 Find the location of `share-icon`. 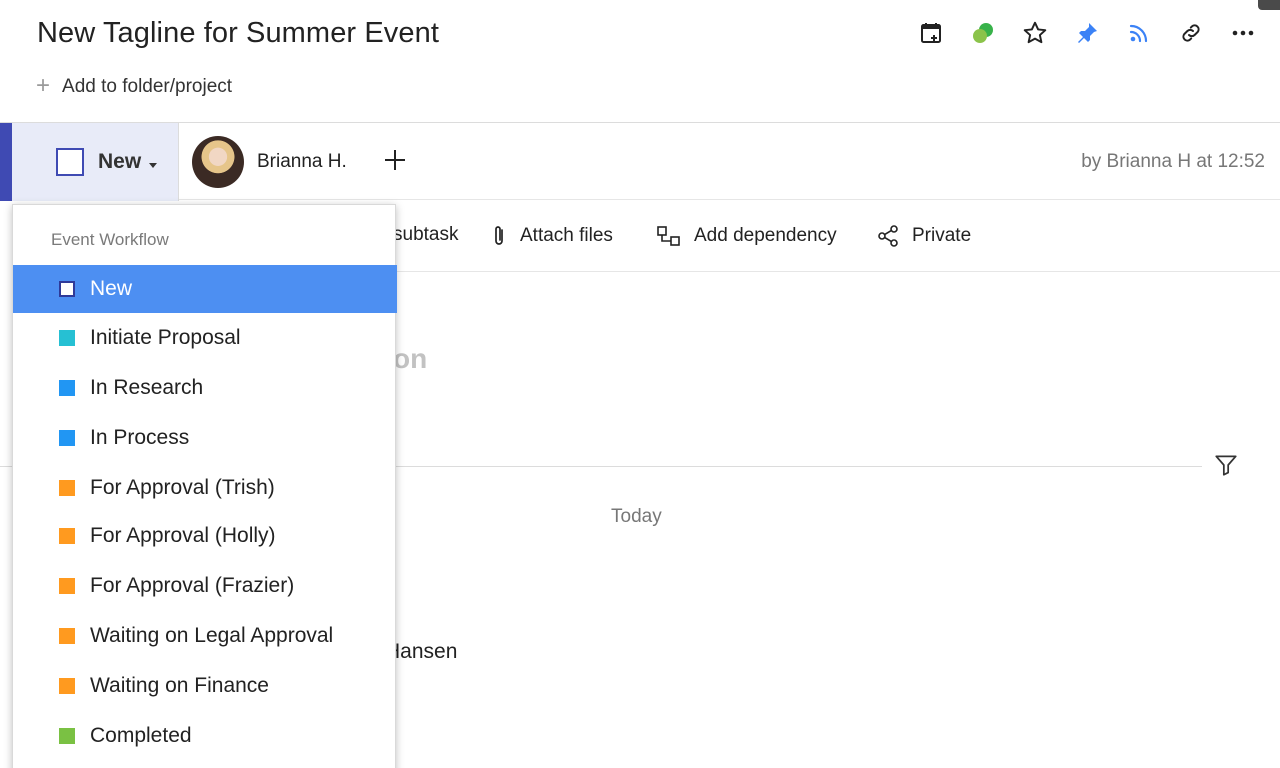

share-icon is located at coordinates (888, 236).